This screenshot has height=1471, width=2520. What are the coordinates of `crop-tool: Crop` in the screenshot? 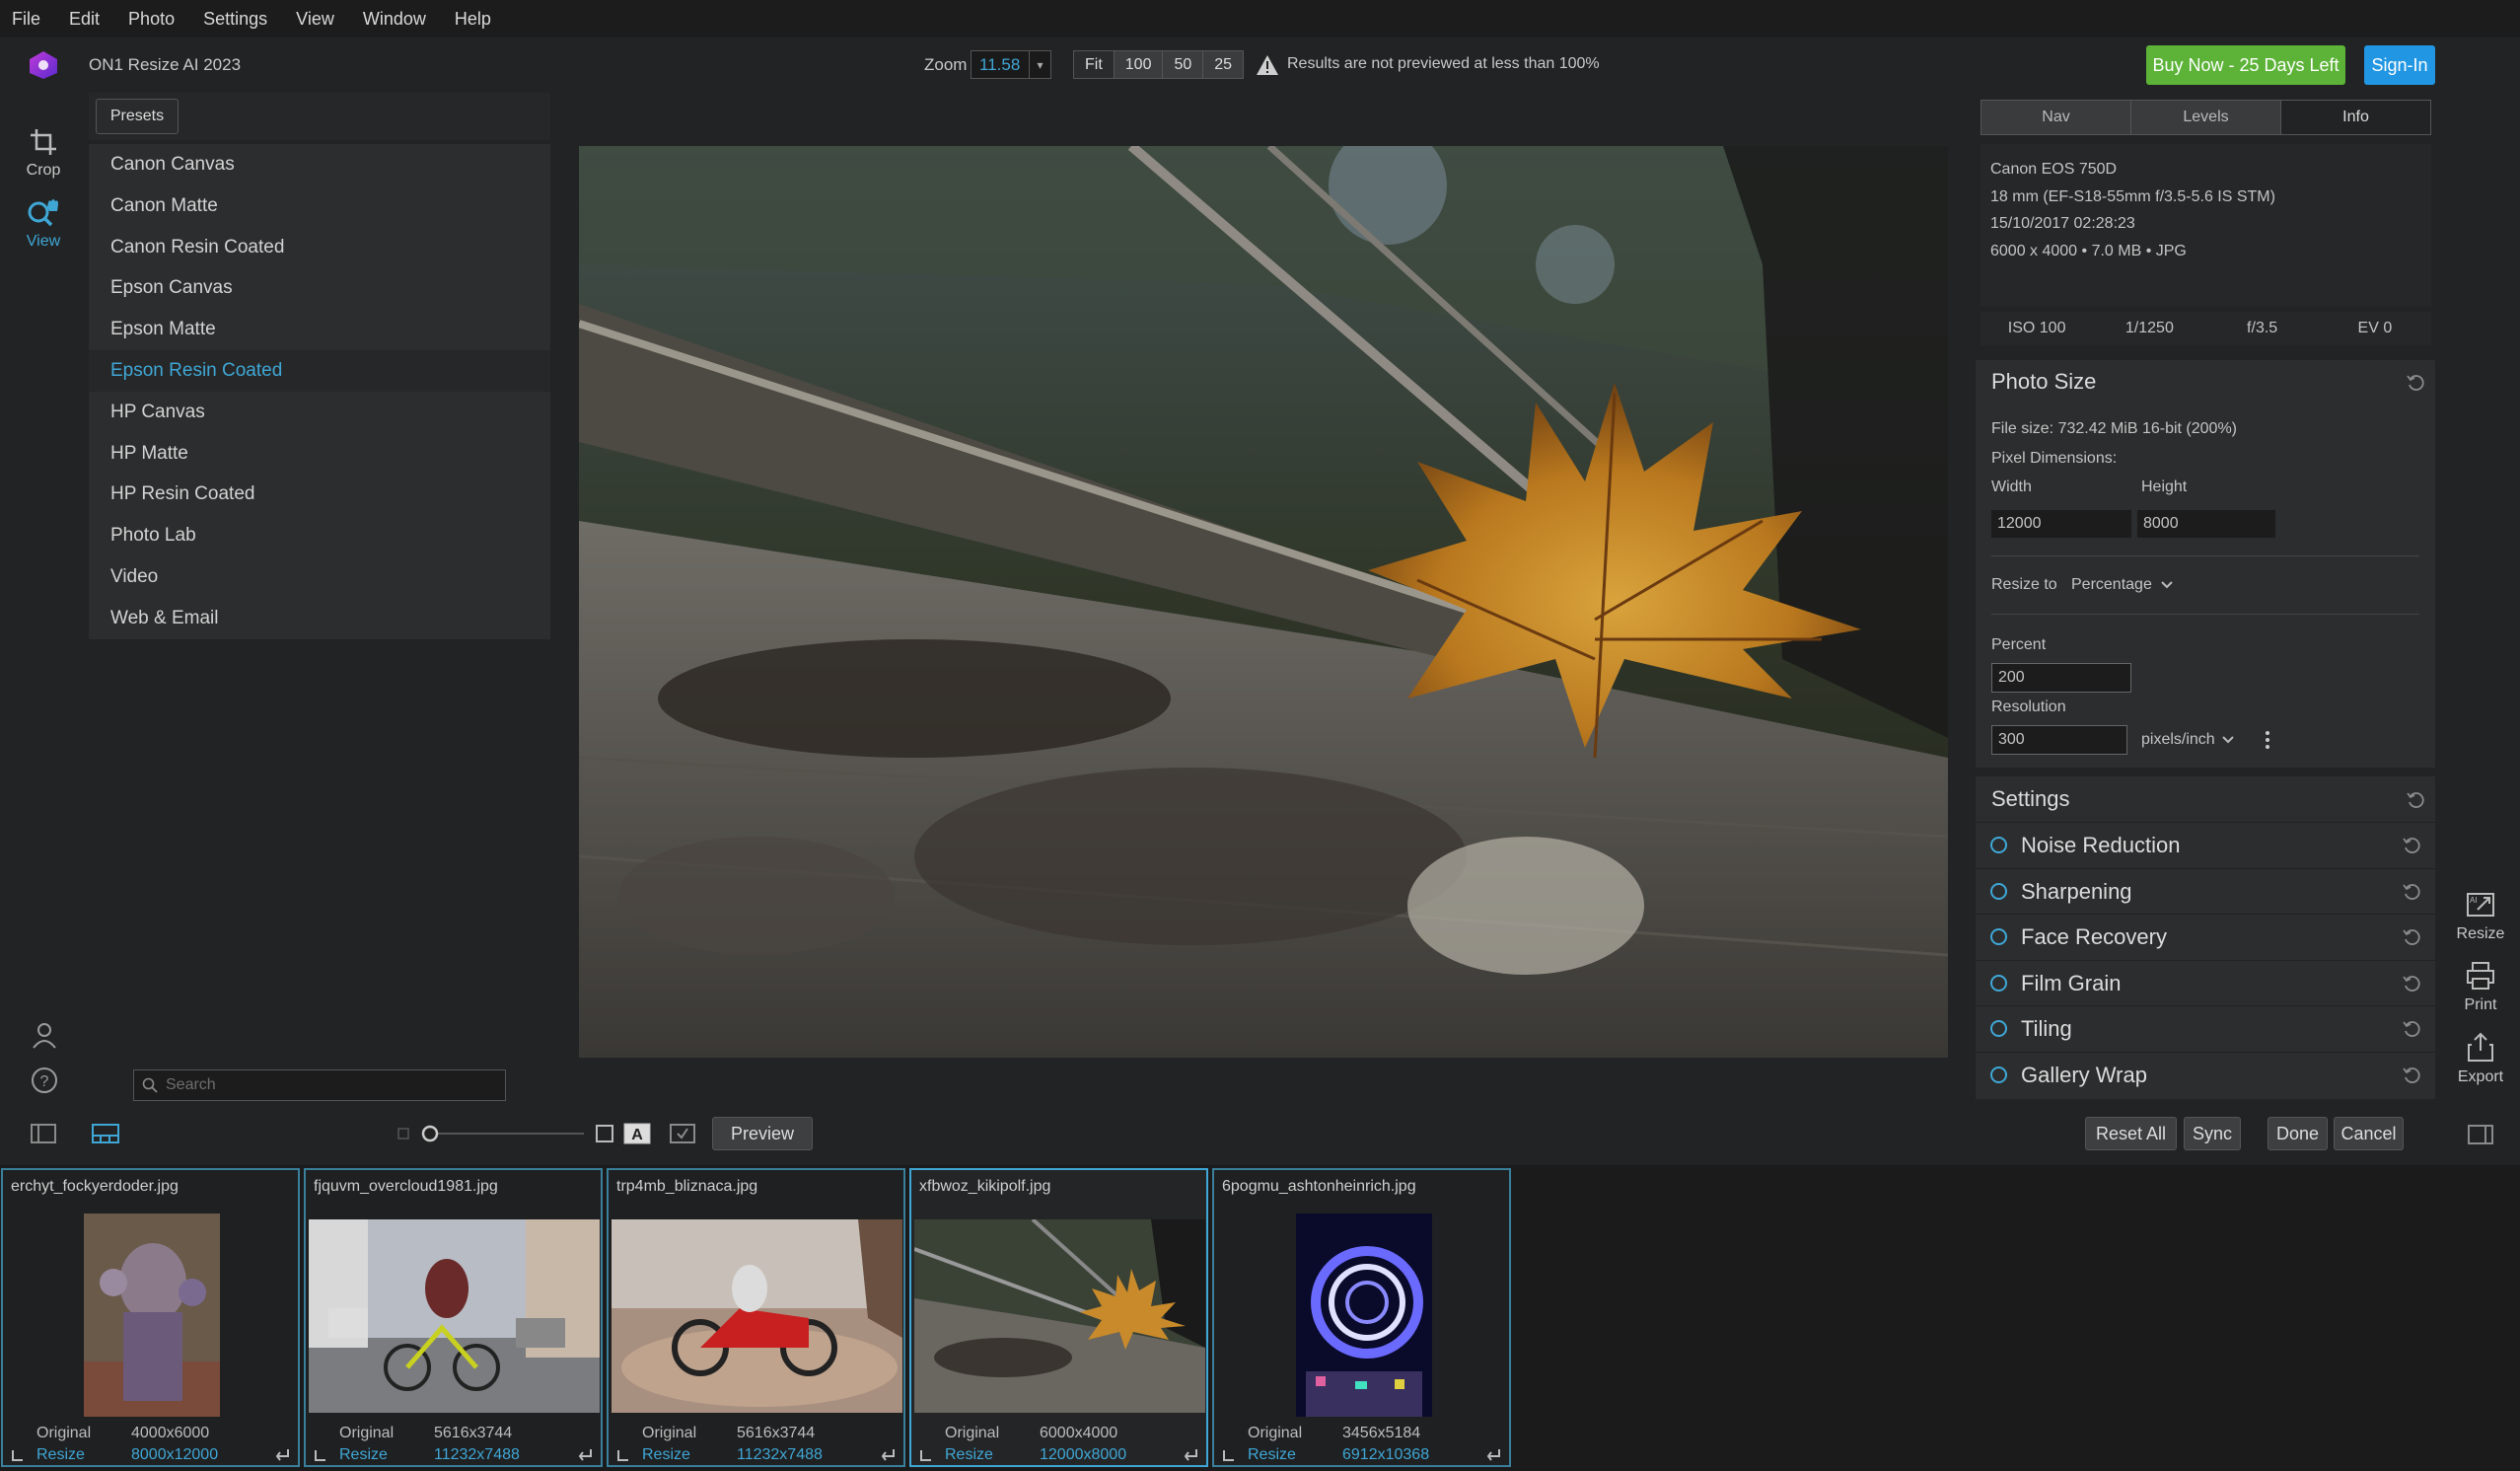 It's located at (43, 153).